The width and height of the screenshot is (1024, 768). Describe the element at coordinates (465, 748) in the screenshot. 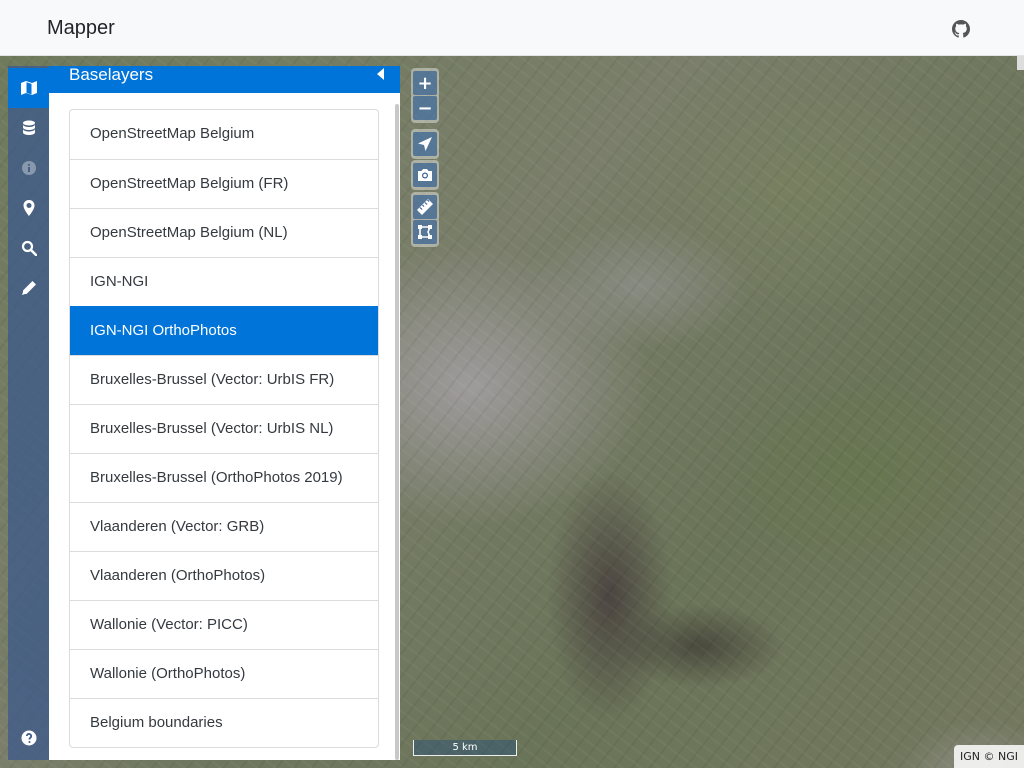

I see `scale-line: 5 km` at that location.